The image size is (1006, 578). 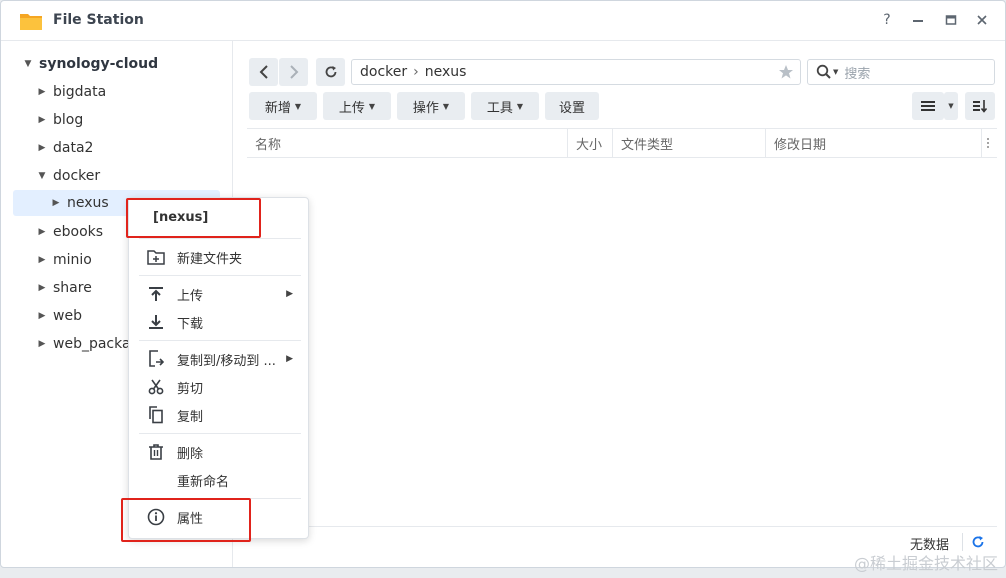 I want to click on upload-label: 上传, so click(x=351, y=108).